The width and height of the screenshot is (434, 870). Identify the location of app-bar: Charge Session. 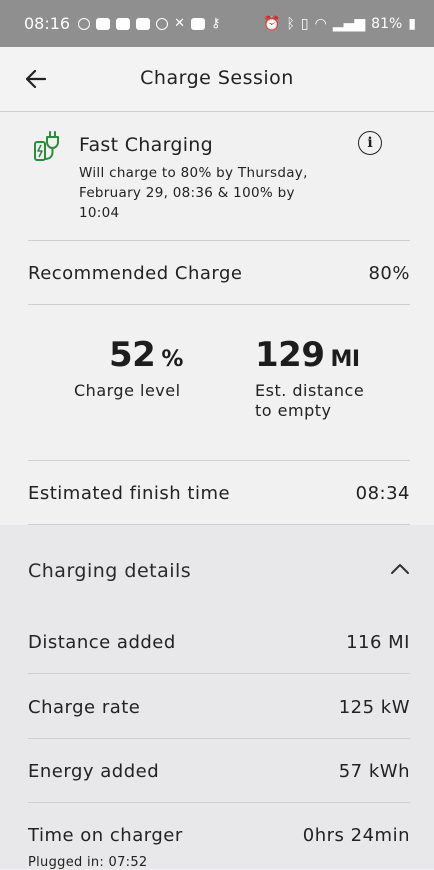
(217, 79).